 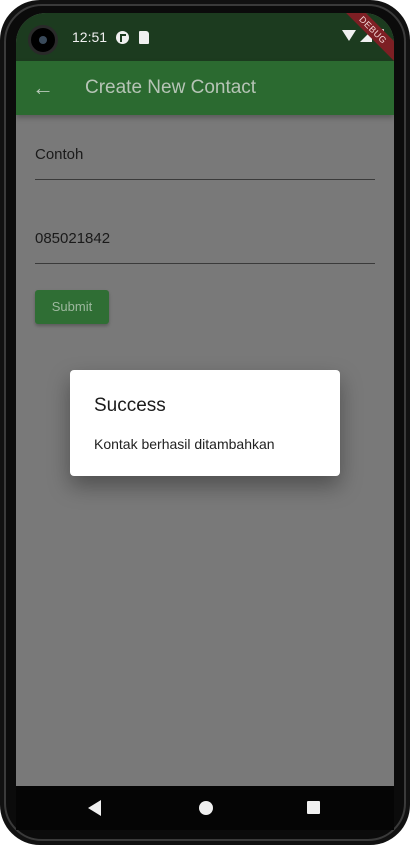 I want to click on name-field-value: Contoh, so click(x=59, y=154).